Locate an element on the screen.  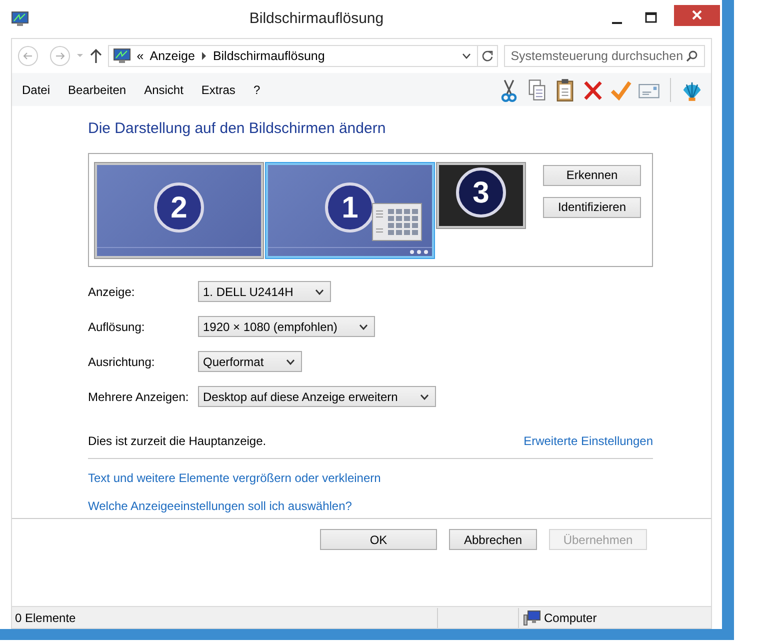
setting-label: Mehrere Anzeigen: is located at coordinates (139, 397).